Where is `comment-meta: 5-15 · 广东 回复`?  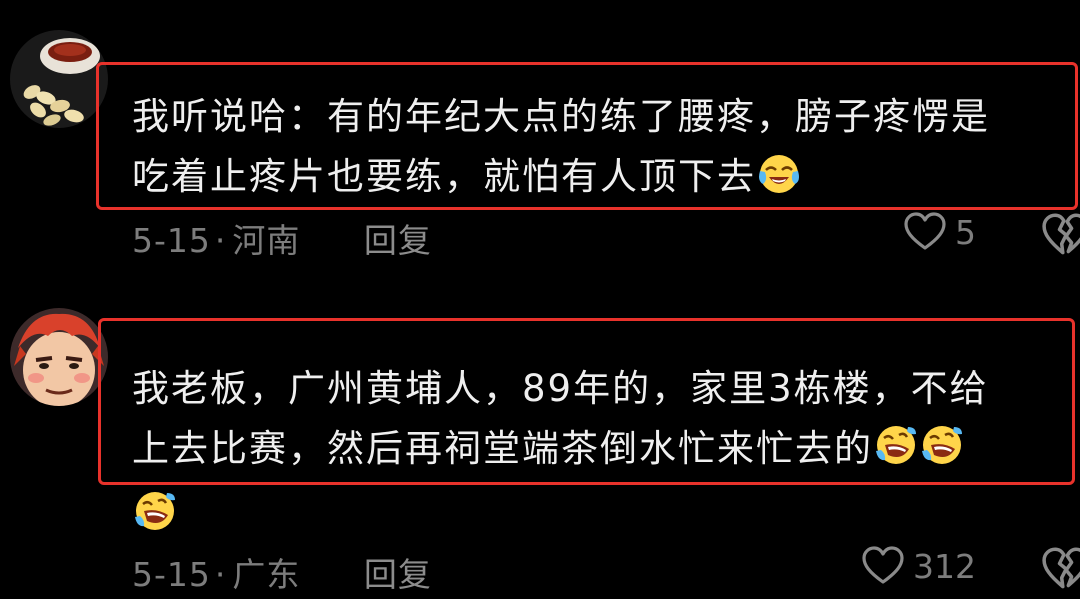 comment-meta: 5-15 · 广东 回复 is located at coordinates (282, 572).